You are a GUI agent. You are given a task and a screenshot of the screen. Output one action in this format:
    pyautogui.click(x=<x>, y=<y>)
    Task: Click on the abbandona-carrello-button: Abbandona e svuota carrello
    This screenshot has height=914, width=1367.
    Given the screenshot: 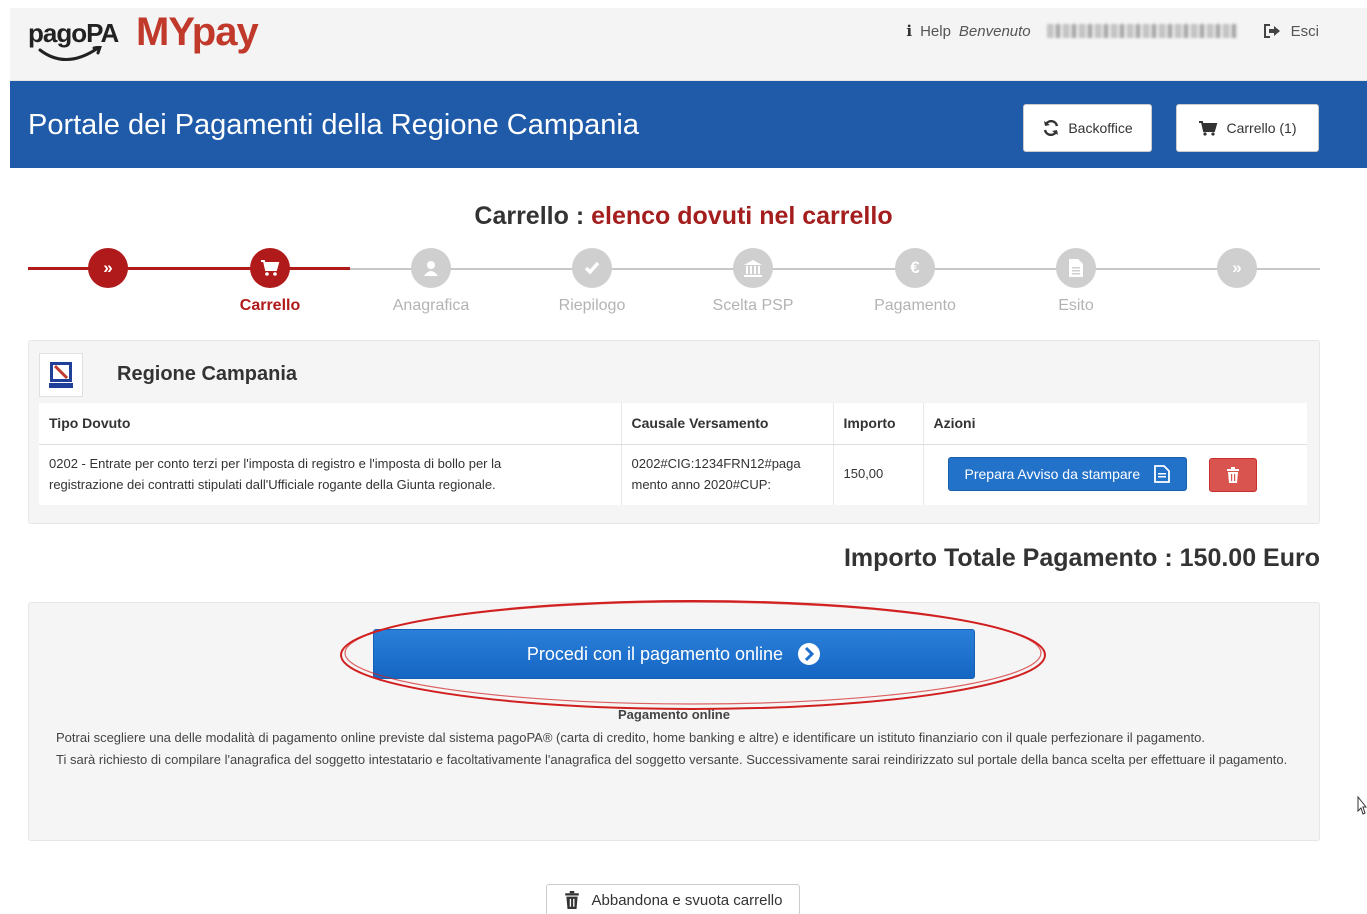 What is the action you would take?
    pyautogui.click(x=673, y=899)
    